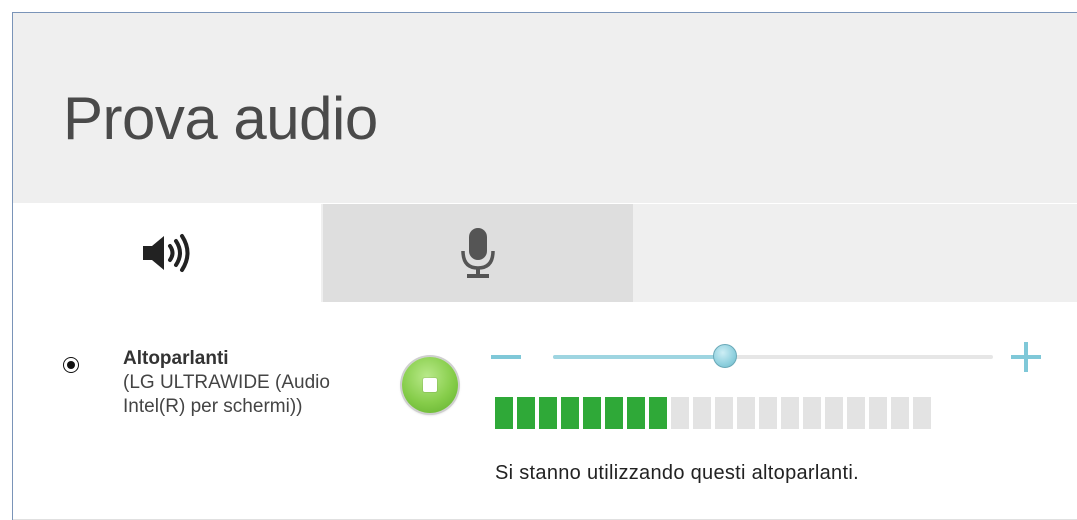 This screenshot has width=1077, height=520. I want to click on tab-microphone, so click(478, 253).